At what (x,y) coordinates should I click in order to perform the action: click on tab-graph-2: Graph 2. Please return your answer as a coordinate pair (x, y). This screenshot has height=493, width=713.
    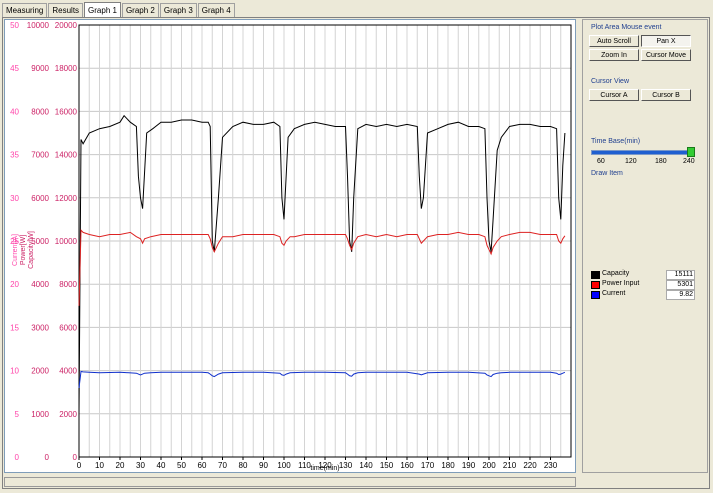
    Looking at the image, I should click on (140, 10).